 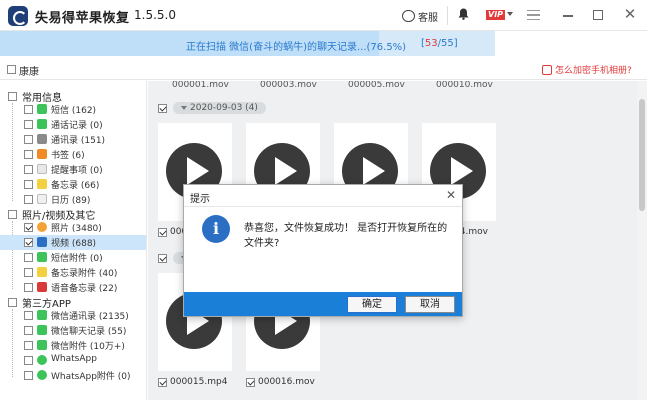 What do you see at coordinates (323, 304) in the screenshot?
I see `dialog-footer: 确定 取消` at bounding box center [323, 304].